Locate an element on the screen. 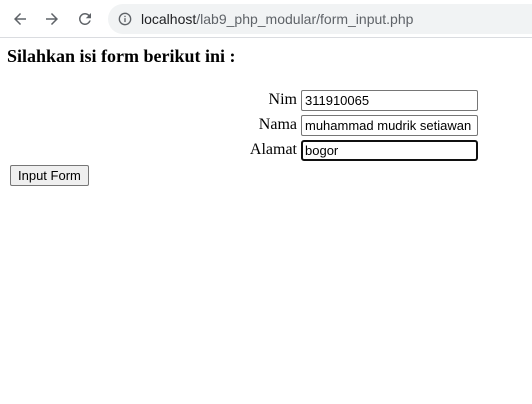  alamat-label: Alamat is located at coordinates (273, 149).